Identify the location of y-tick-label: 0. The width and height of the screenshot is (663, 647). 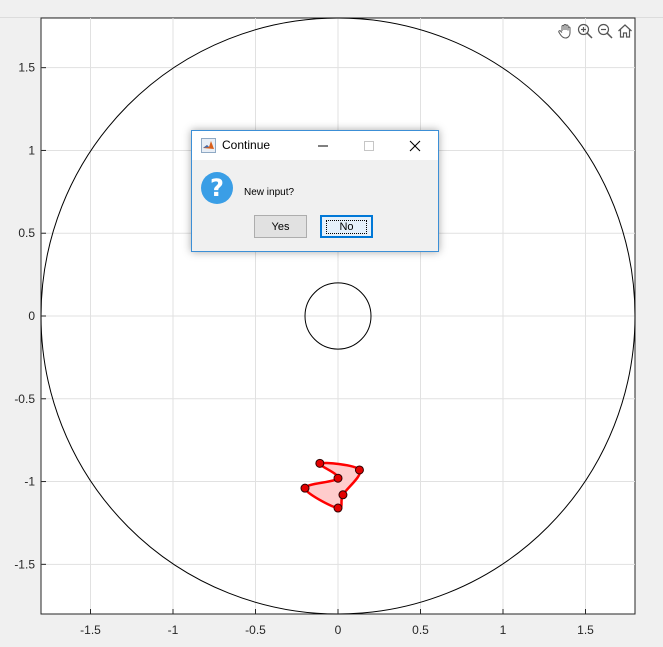
(31, 316).